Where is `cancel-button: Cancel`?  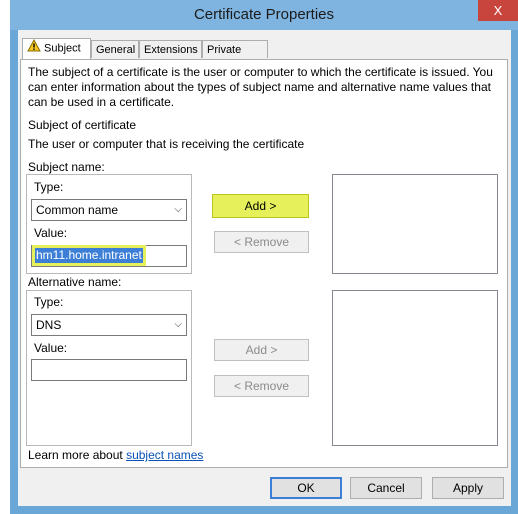 cancel-button: Cancel is located at coordinates (386, 488).